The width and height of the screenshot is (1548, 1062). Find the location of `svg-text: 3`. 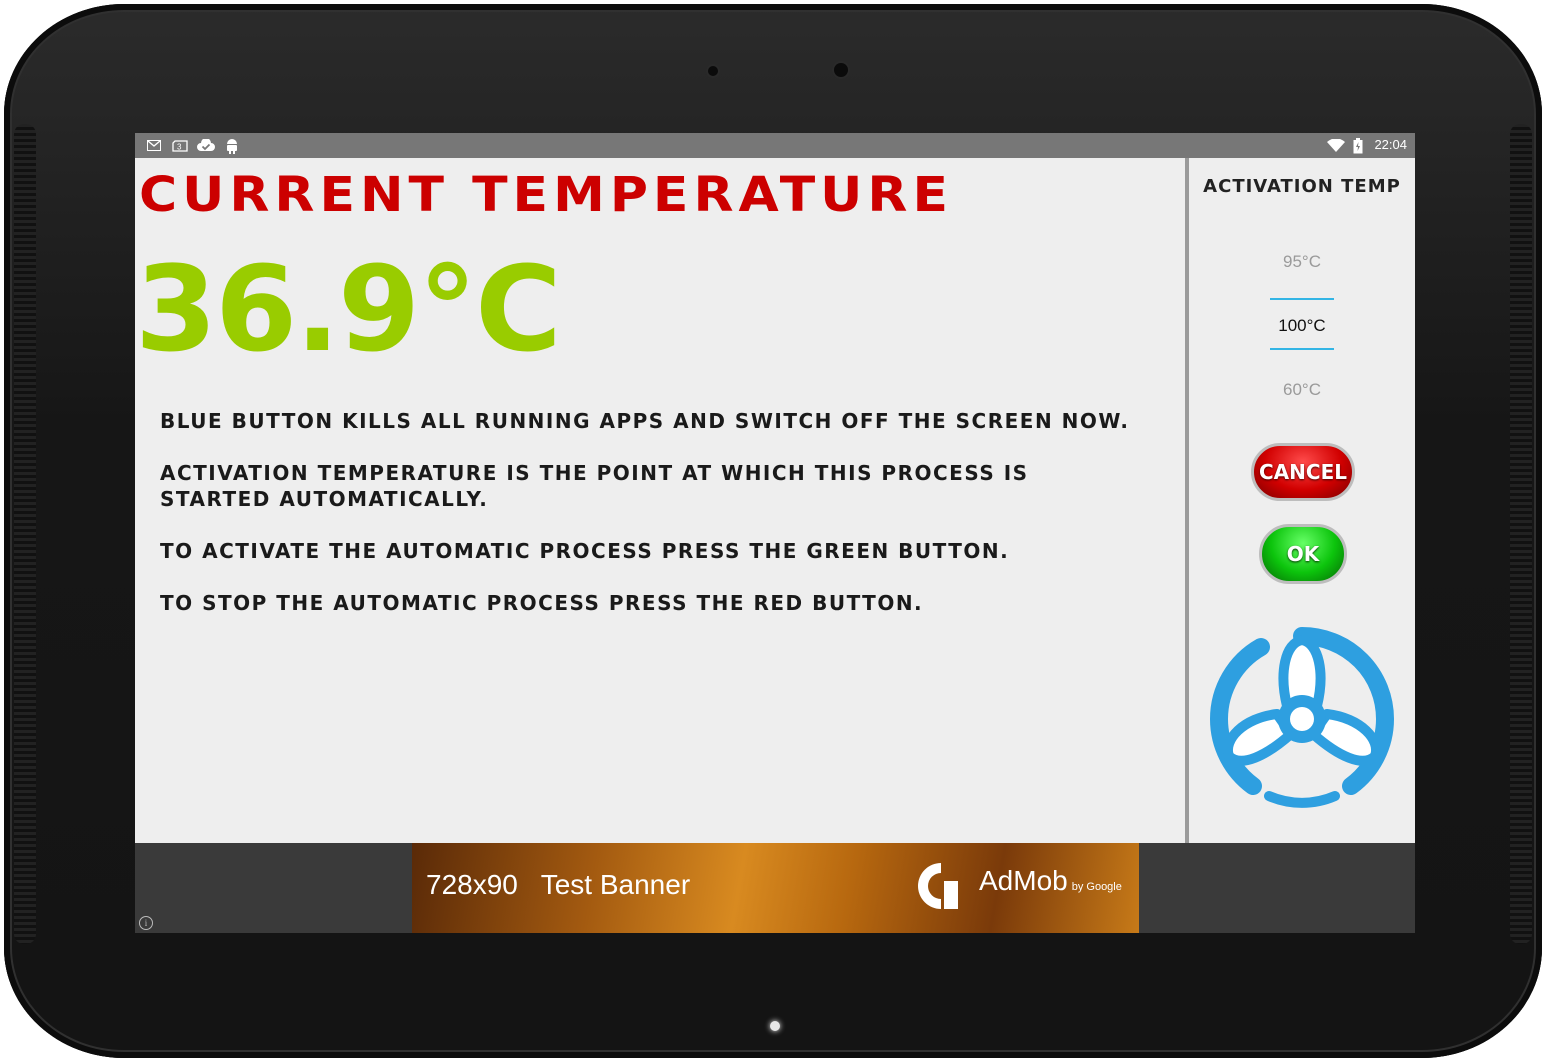

svg-text: 3 is located at coordinates (179, 146).